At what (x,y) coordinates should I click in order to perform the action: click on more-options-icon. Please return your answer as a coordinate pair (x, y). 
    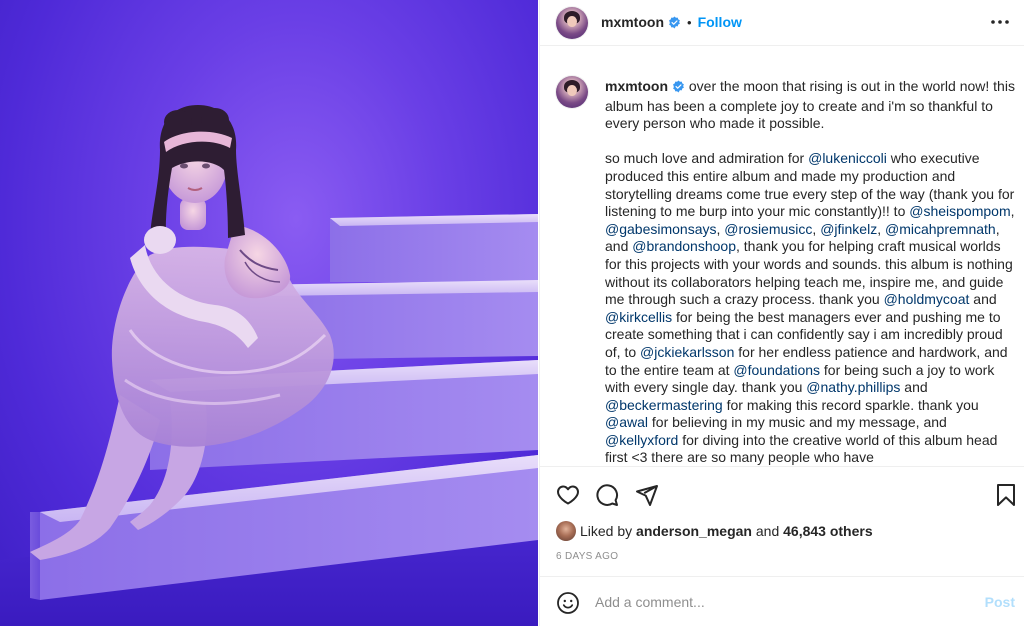
    Looking at the image, I should click on (1000, 22).